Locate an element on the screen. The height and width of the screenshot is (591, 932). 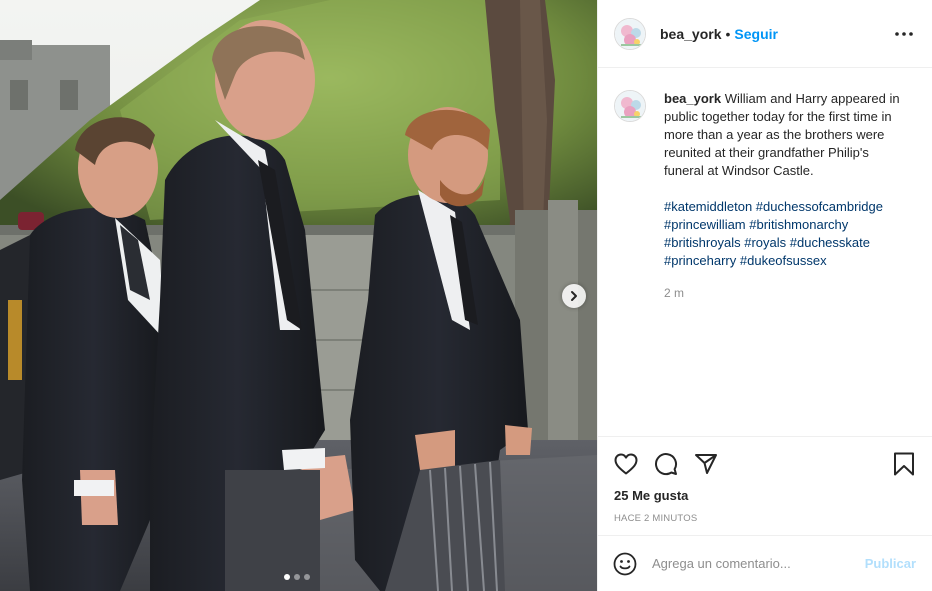
caption-avatar is located at coordinates (630, 106).